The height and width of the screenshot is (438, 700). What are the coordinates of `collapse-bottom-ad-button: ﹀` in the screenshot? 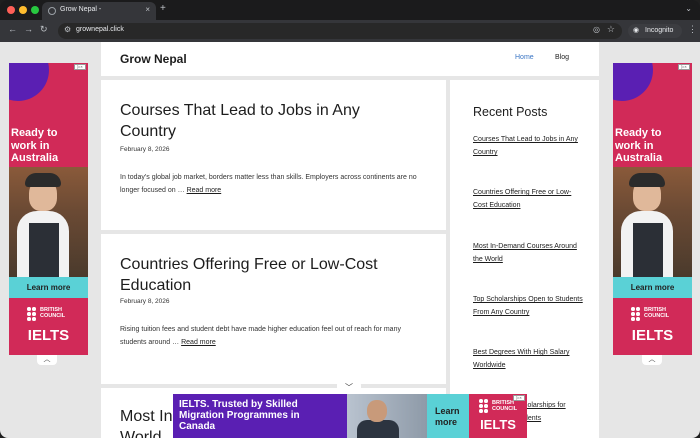 It's located at (349, 387).